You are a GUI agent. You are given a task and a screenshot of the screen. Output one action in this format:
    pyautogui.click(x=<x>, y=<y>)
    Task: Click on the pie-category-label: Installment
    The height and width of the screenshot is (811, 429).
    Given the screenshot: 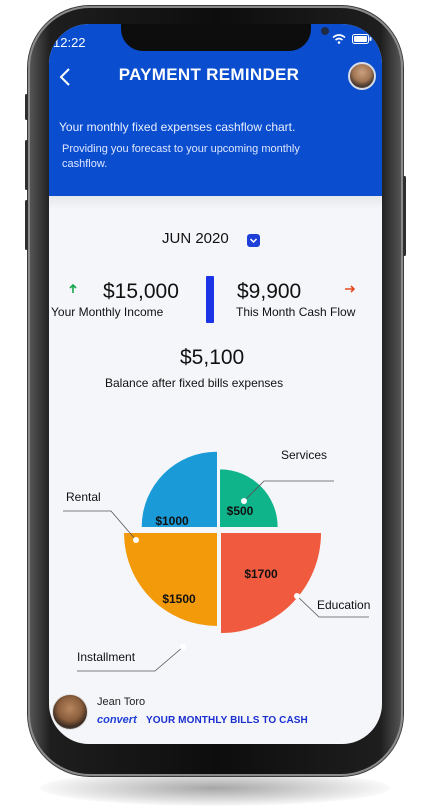 What is the action you would take?
    pyautogui.click(x=106, y=657)
    